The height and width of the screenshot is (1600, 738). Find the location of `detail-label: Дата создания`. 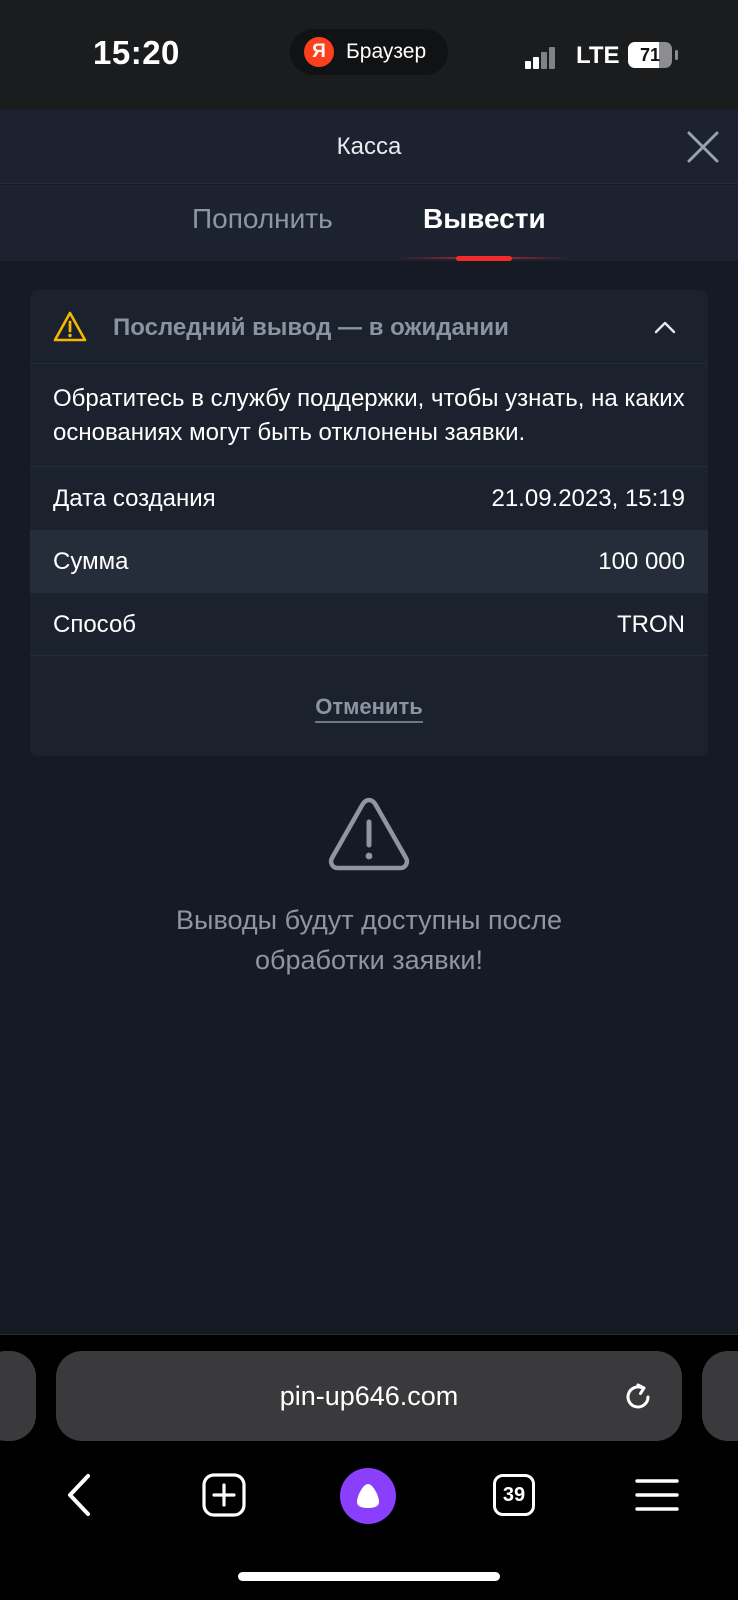

detail-label: Дата создания is located at coordinates (134, 498).